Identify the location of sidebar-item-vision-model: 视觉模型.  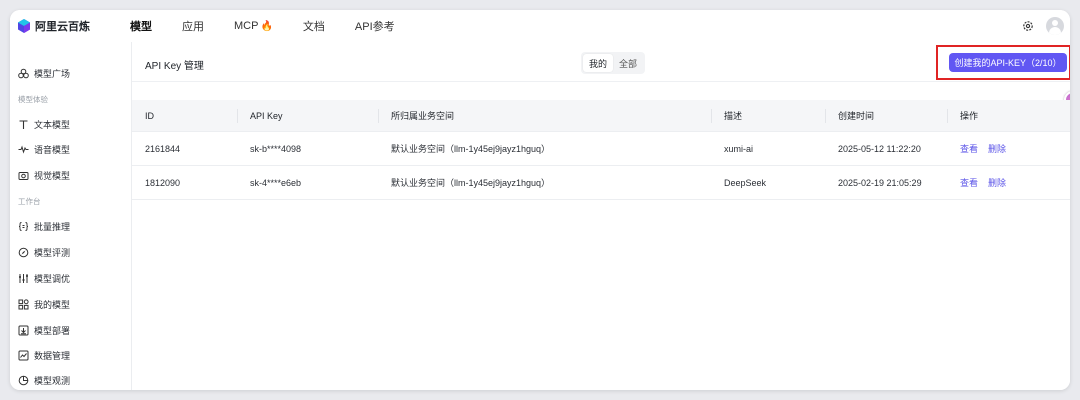
(44, 175).